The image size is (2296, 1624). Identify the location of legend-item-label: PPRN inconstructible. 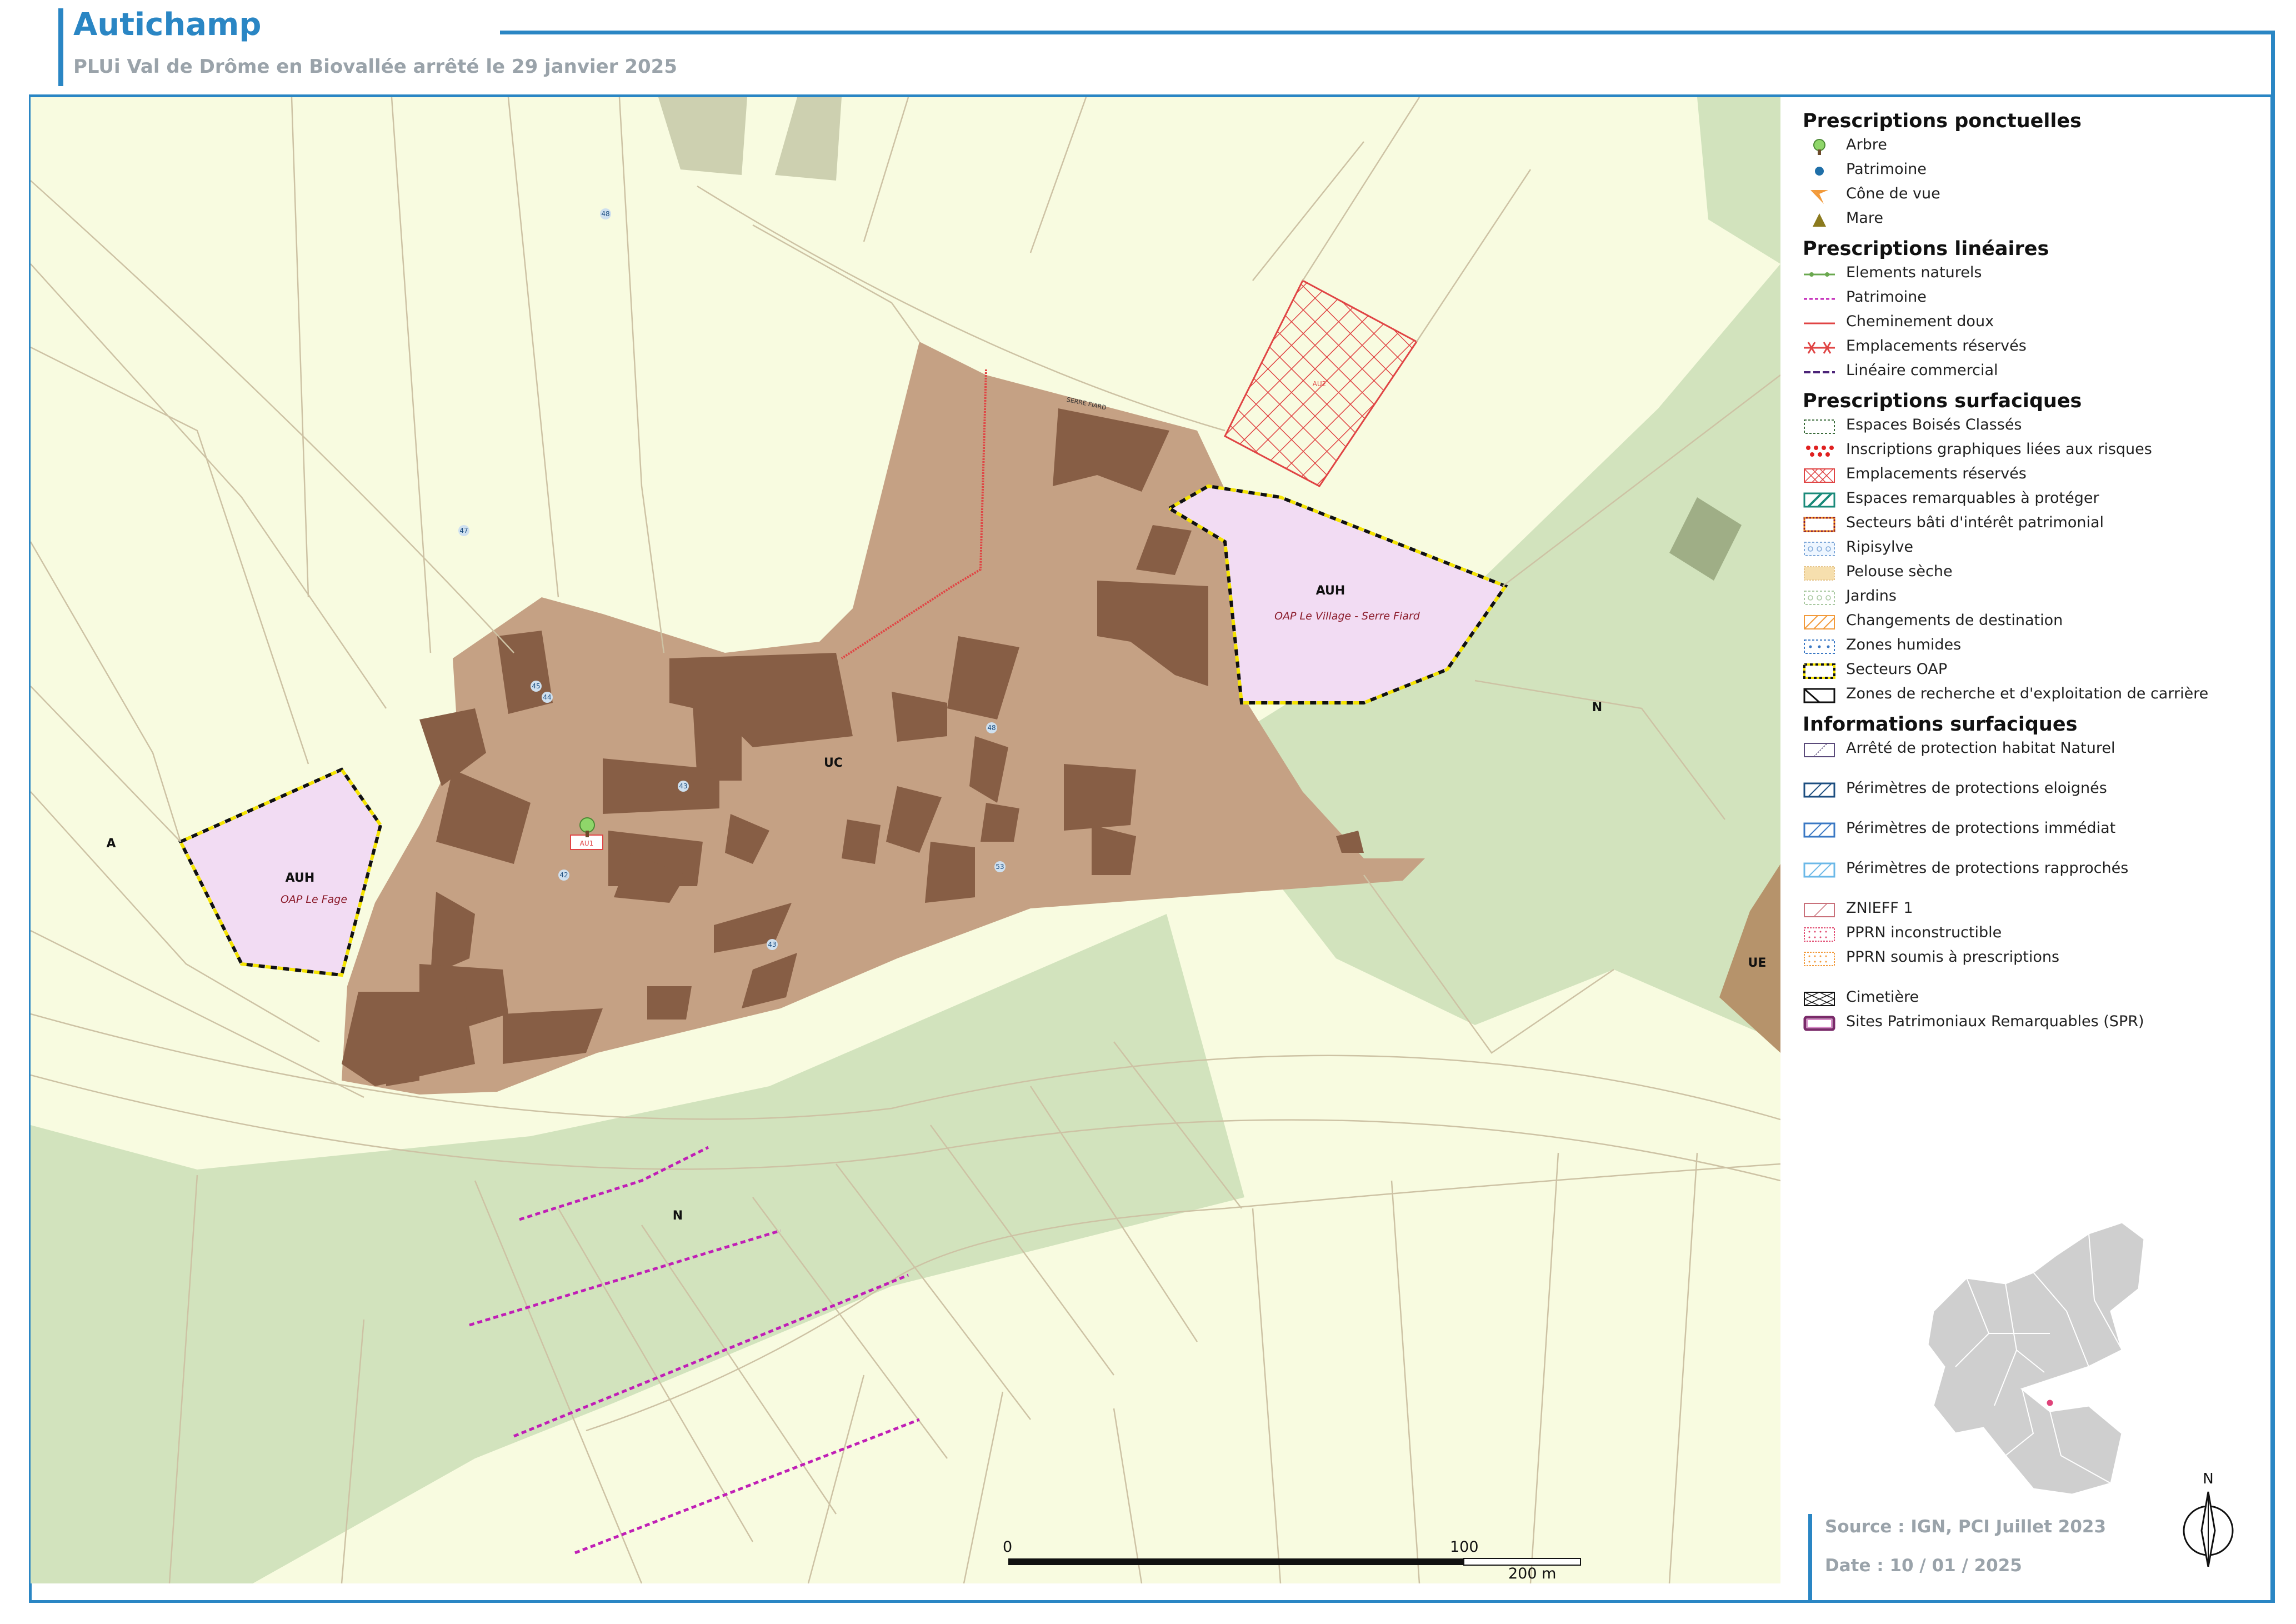
(1924, 932).